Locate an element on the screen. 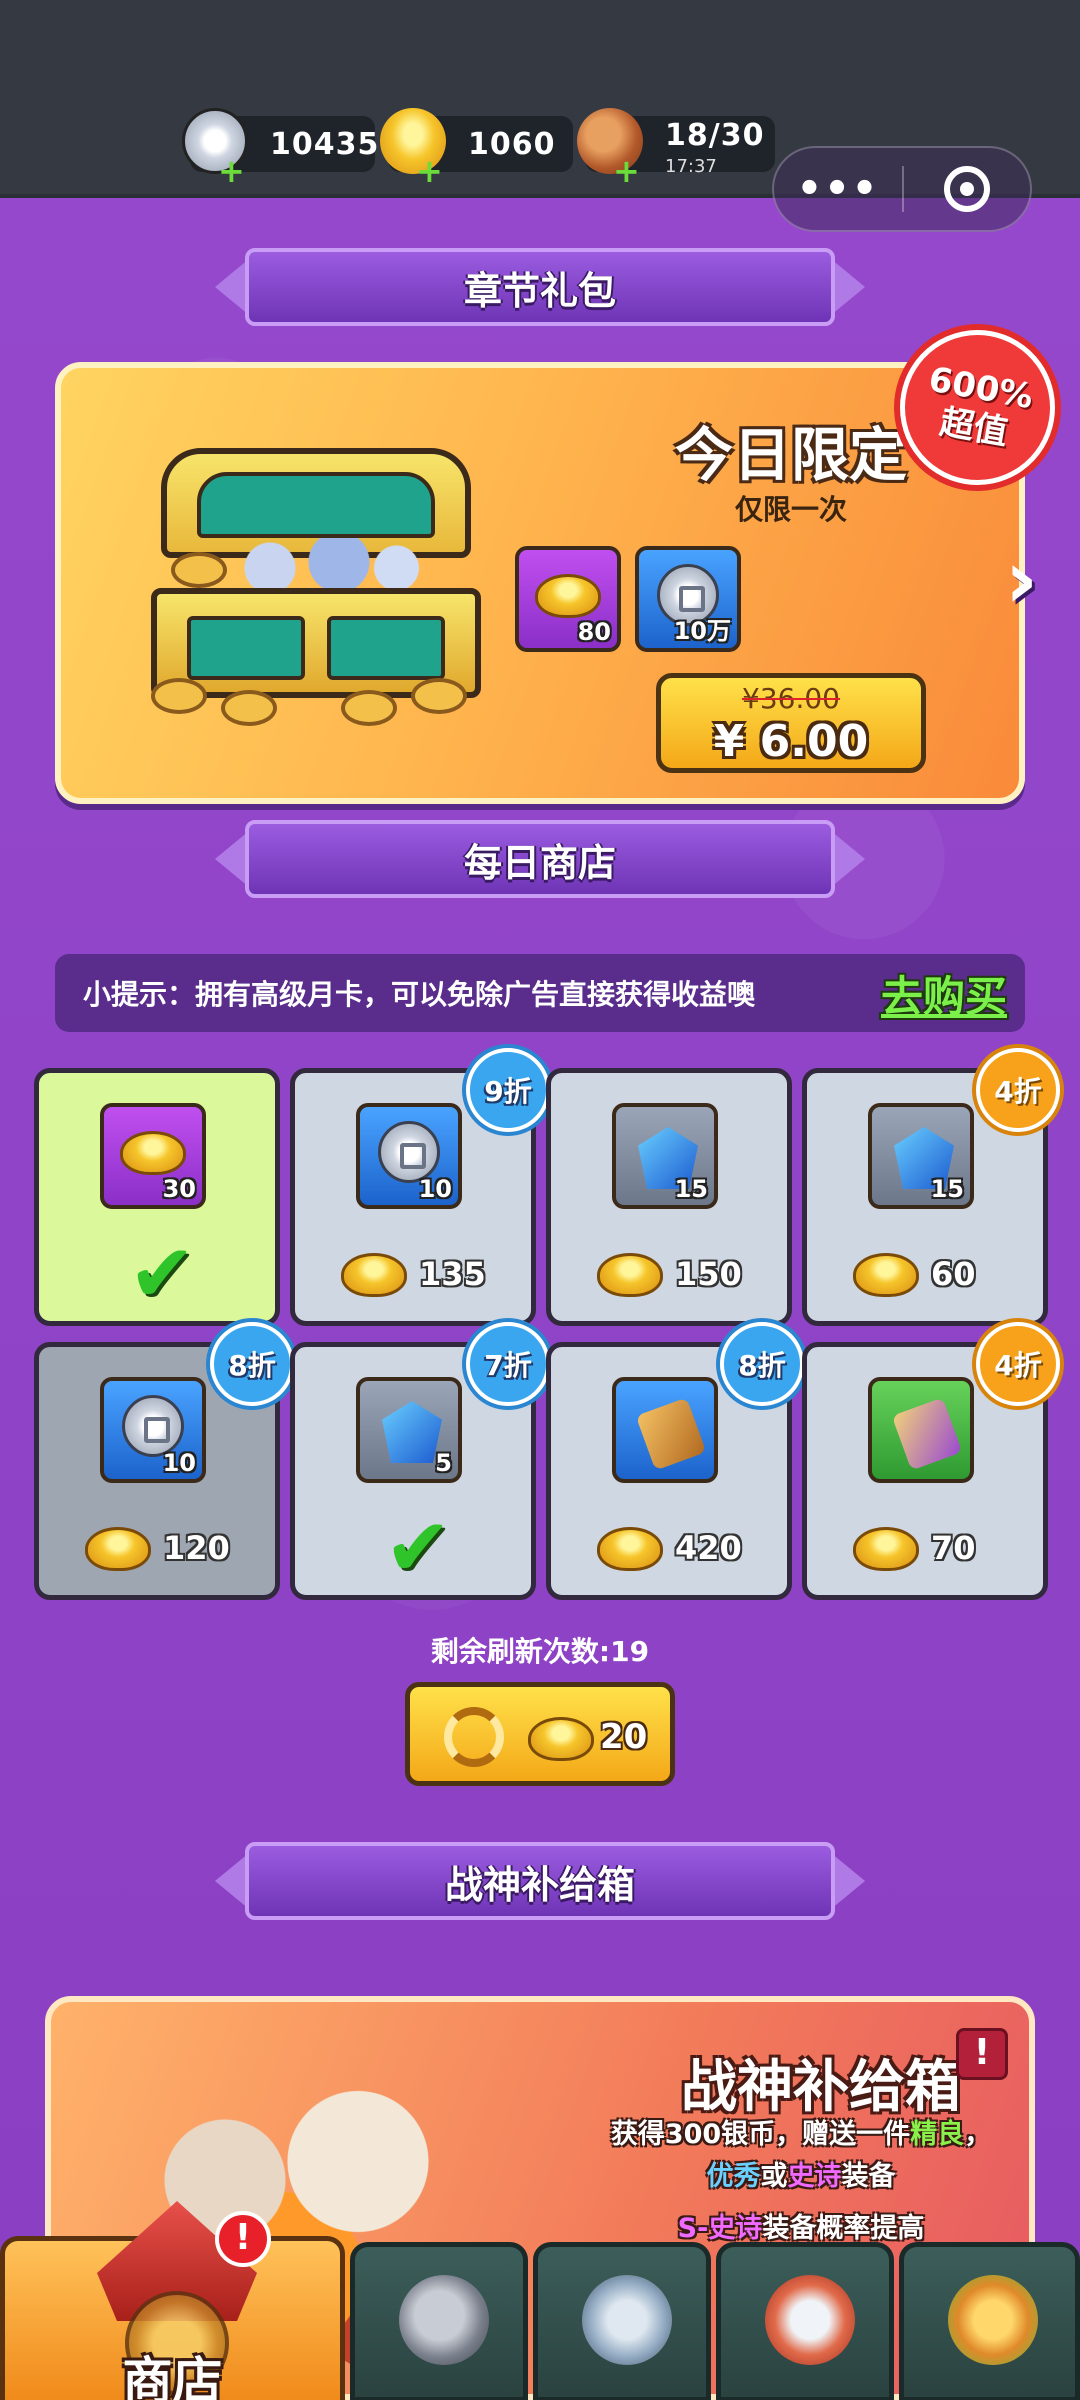  item-qty: 15 is located at coordinates (691, 1189).